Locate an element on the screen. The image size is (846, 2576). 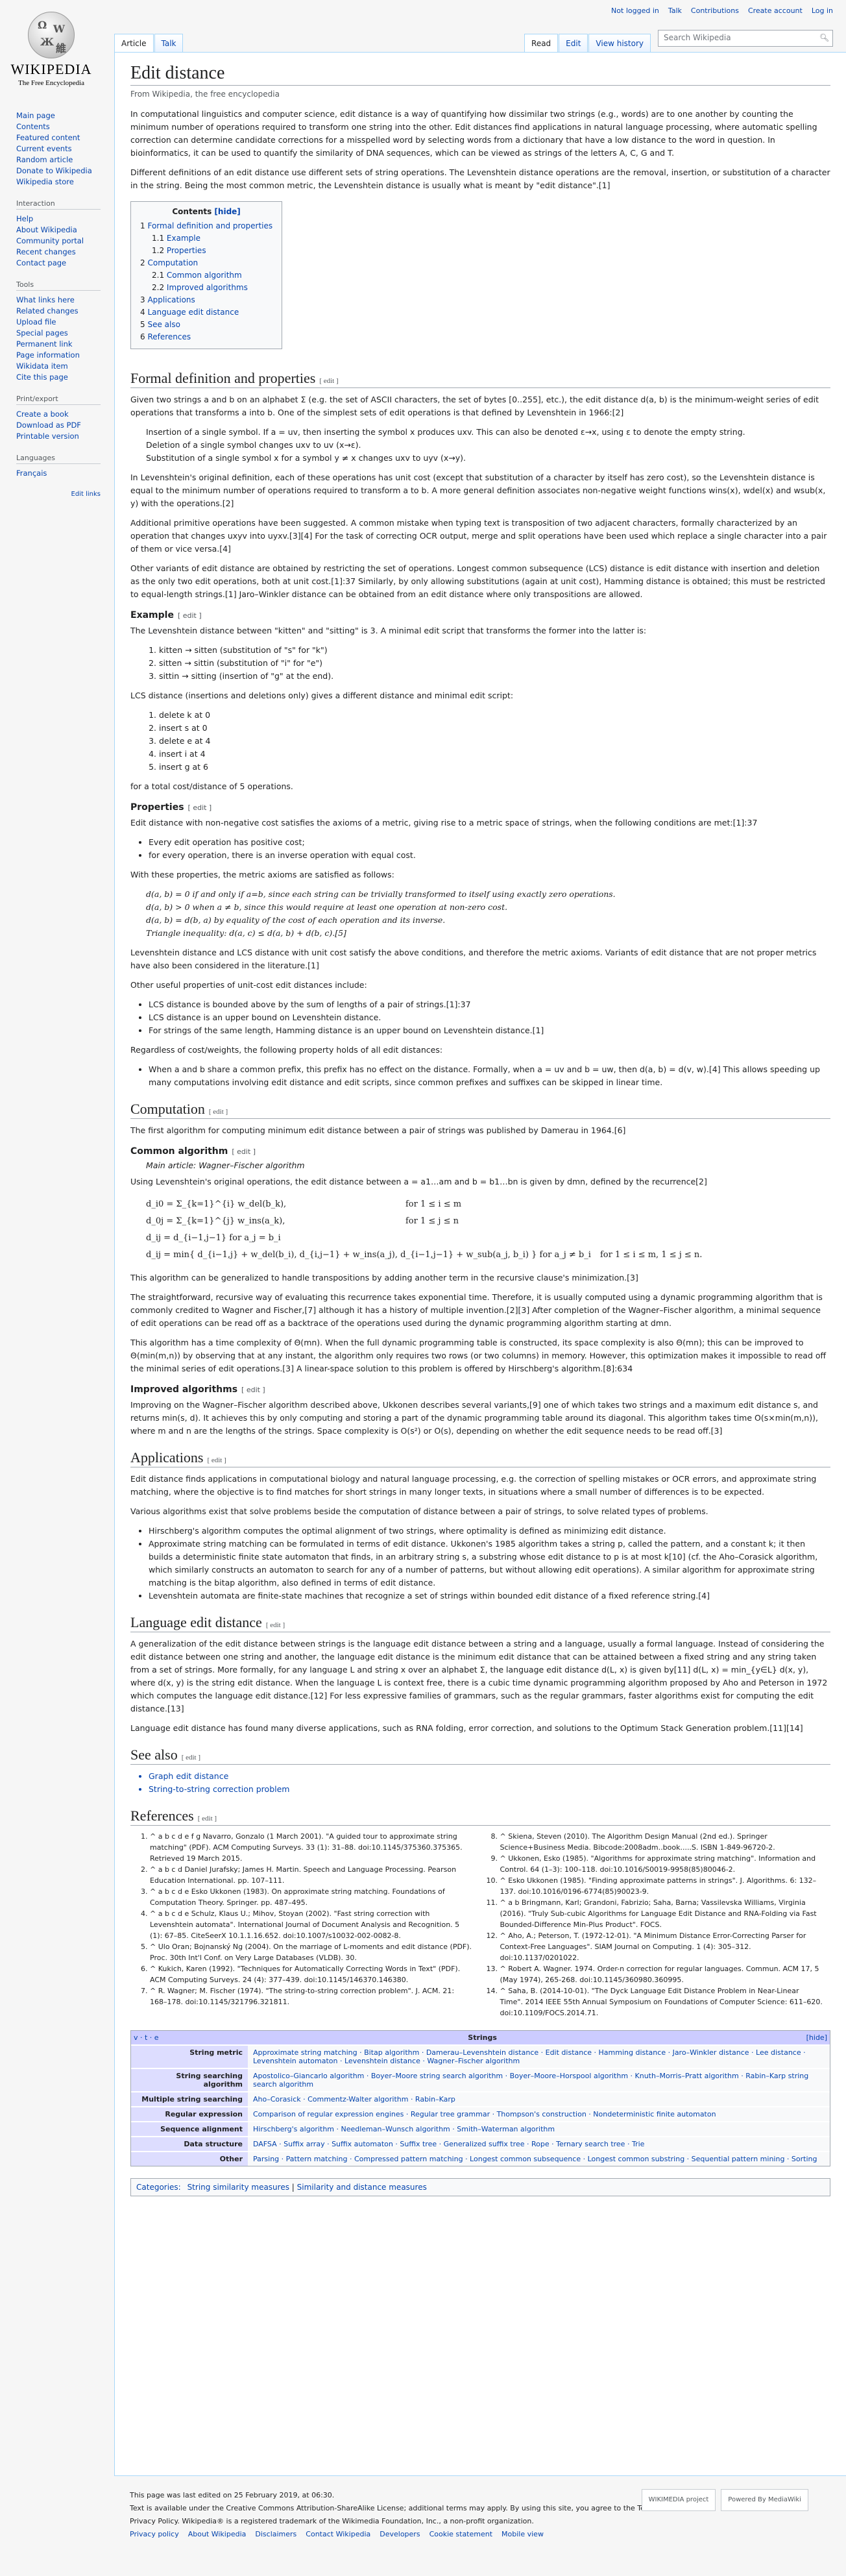
footer-link: About Wikipedia is located at coordinates (217, 2534).